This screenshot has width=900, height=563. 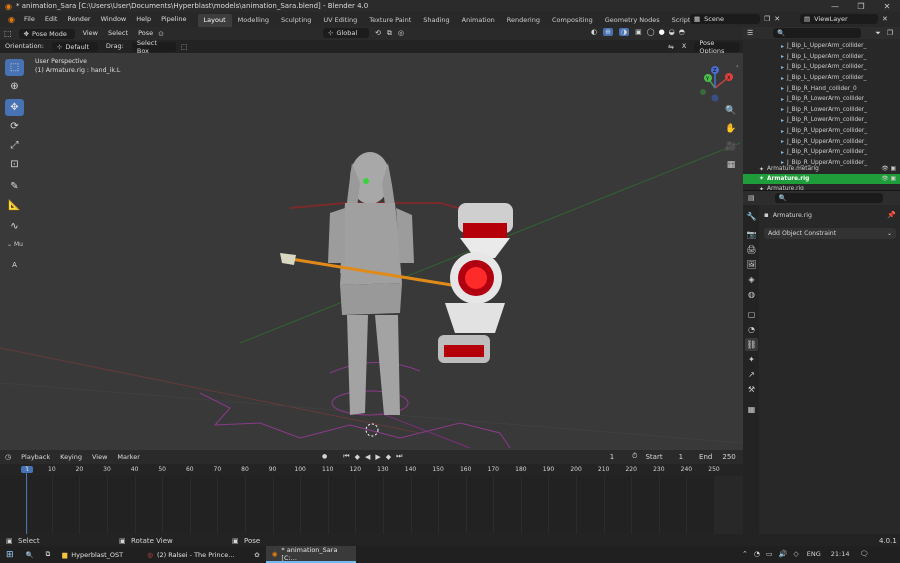 What do you see at coordinates (90, 33) in the screenshot?
I see `menu-view: View` at bounding box center [90, 33].